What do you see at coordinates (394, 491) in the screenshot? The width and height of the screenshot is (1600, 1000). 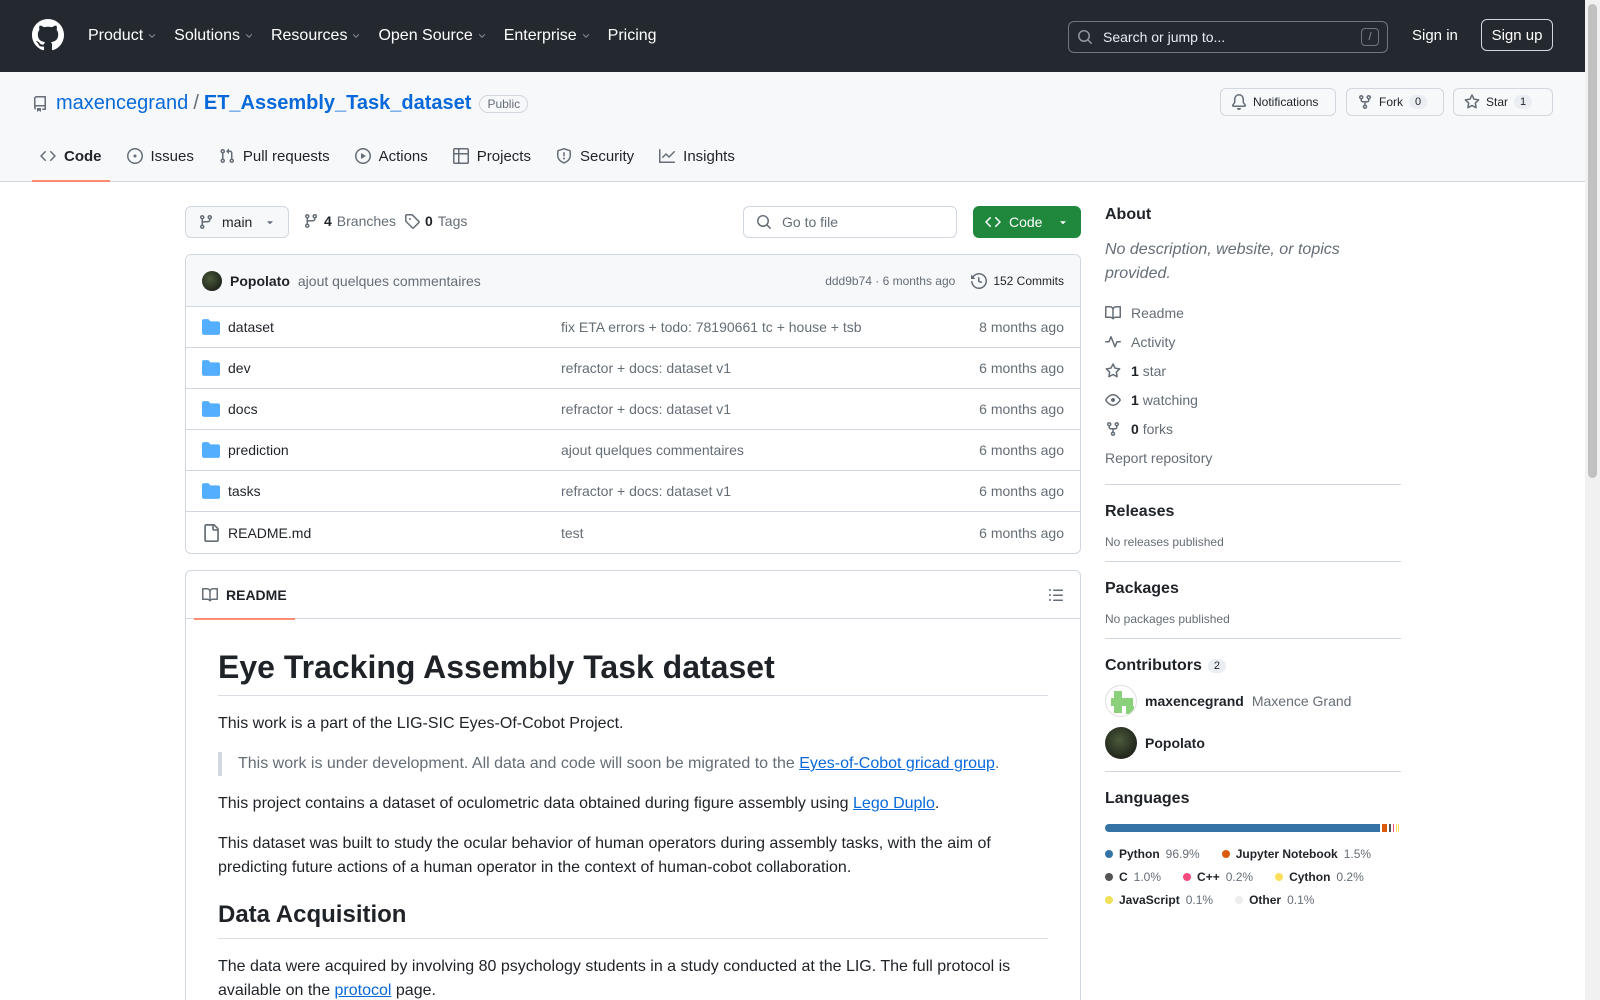 I see `file-name-link: tasks` at bounding box center [394, 491].